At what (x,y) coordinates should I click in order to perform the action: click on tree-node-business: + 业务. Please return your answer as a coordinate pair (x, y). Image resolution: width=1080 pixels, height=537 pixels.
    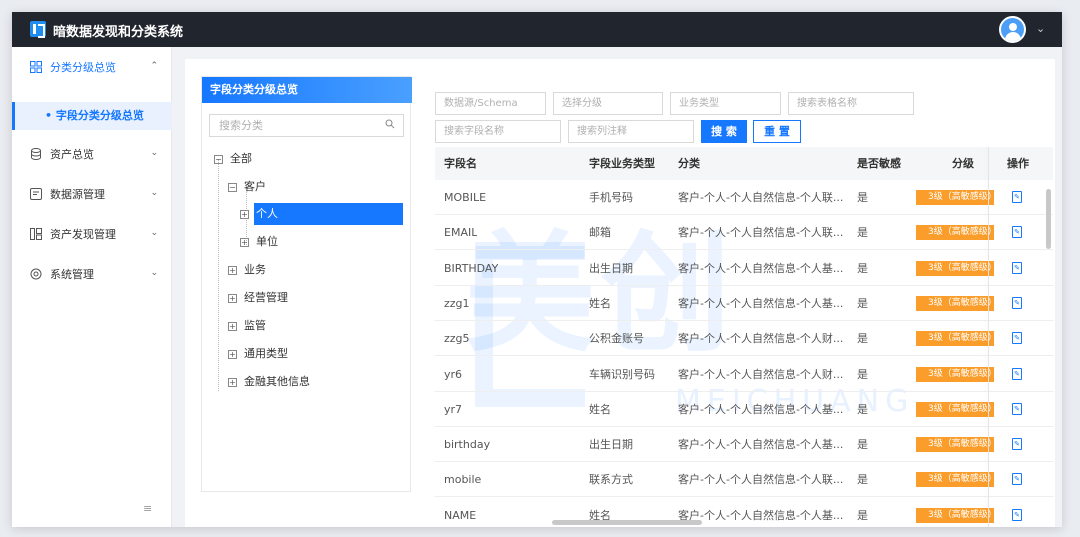
    Looking at the image, I should click on (247, 270).